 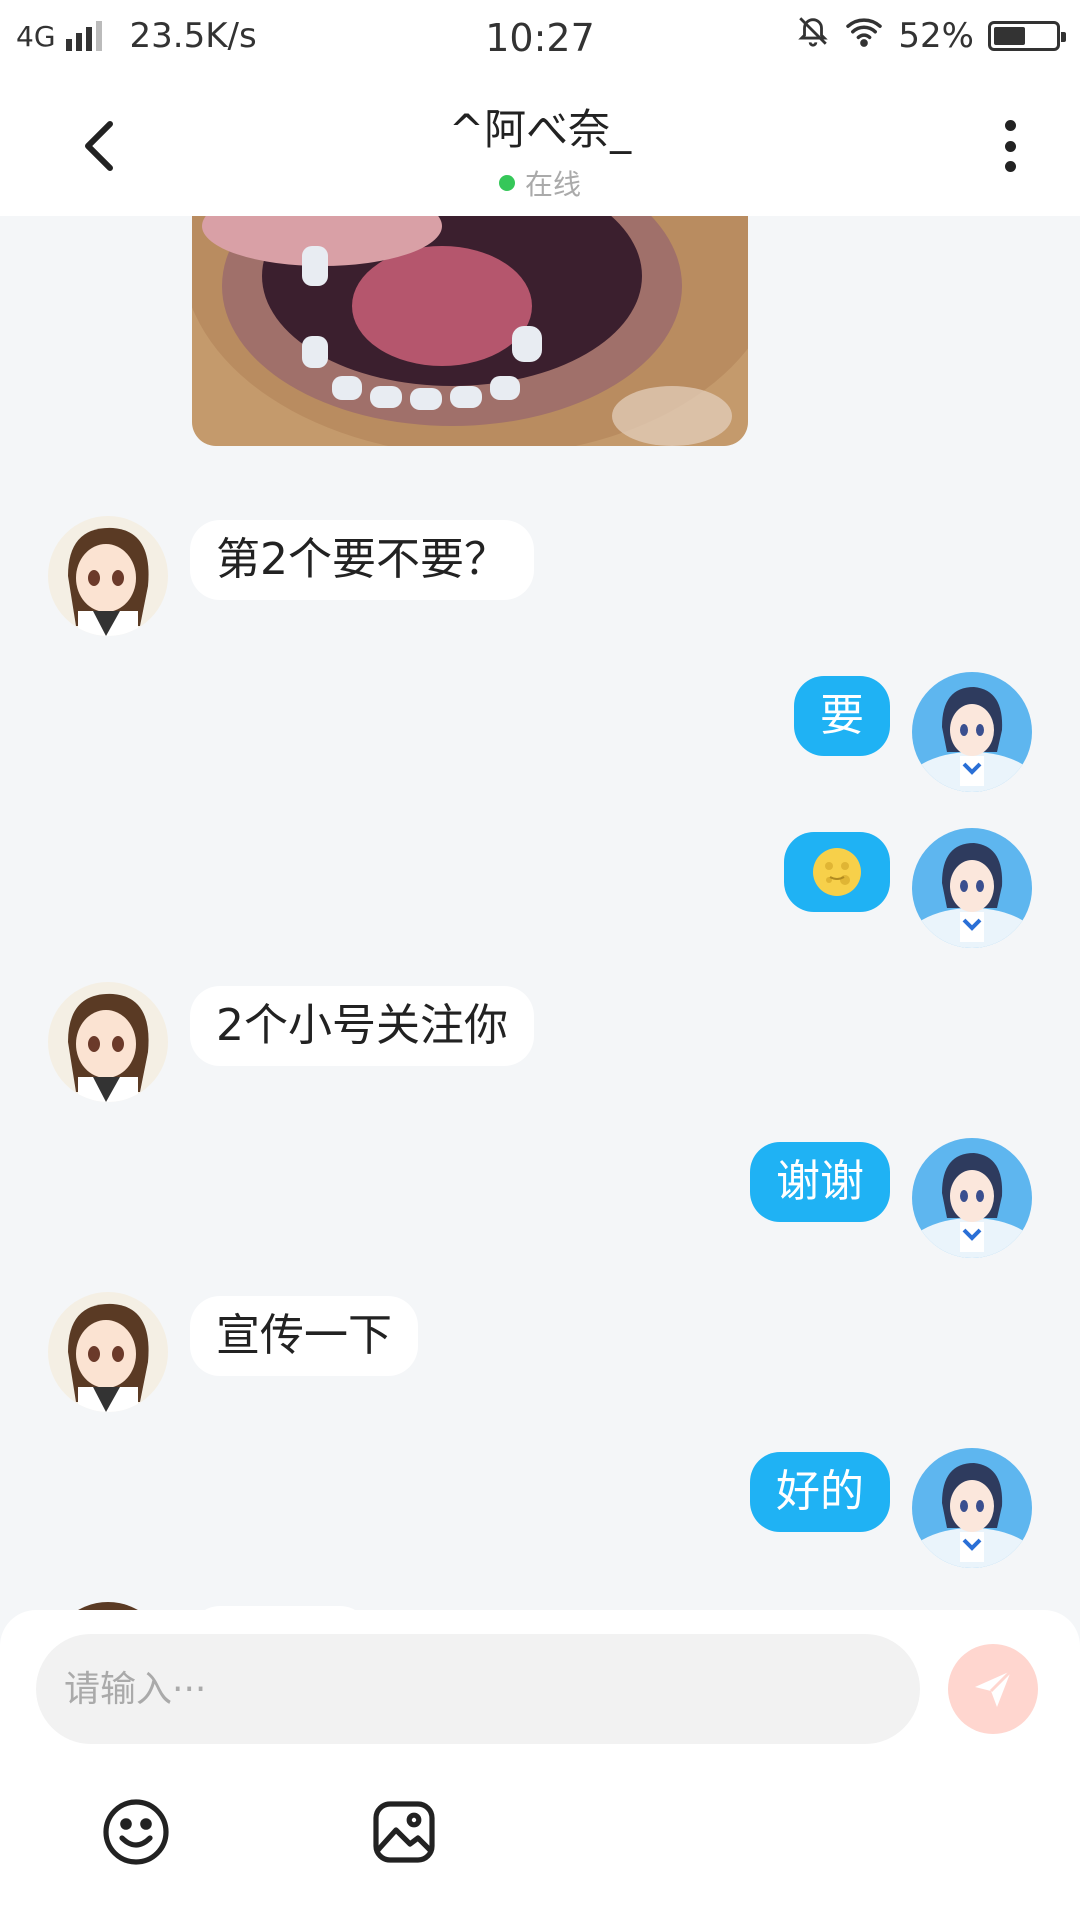 What do you see at coordinates (1027, 35) in the screenshot?
I see `battery-icon` at bounding box center [1027, 35].